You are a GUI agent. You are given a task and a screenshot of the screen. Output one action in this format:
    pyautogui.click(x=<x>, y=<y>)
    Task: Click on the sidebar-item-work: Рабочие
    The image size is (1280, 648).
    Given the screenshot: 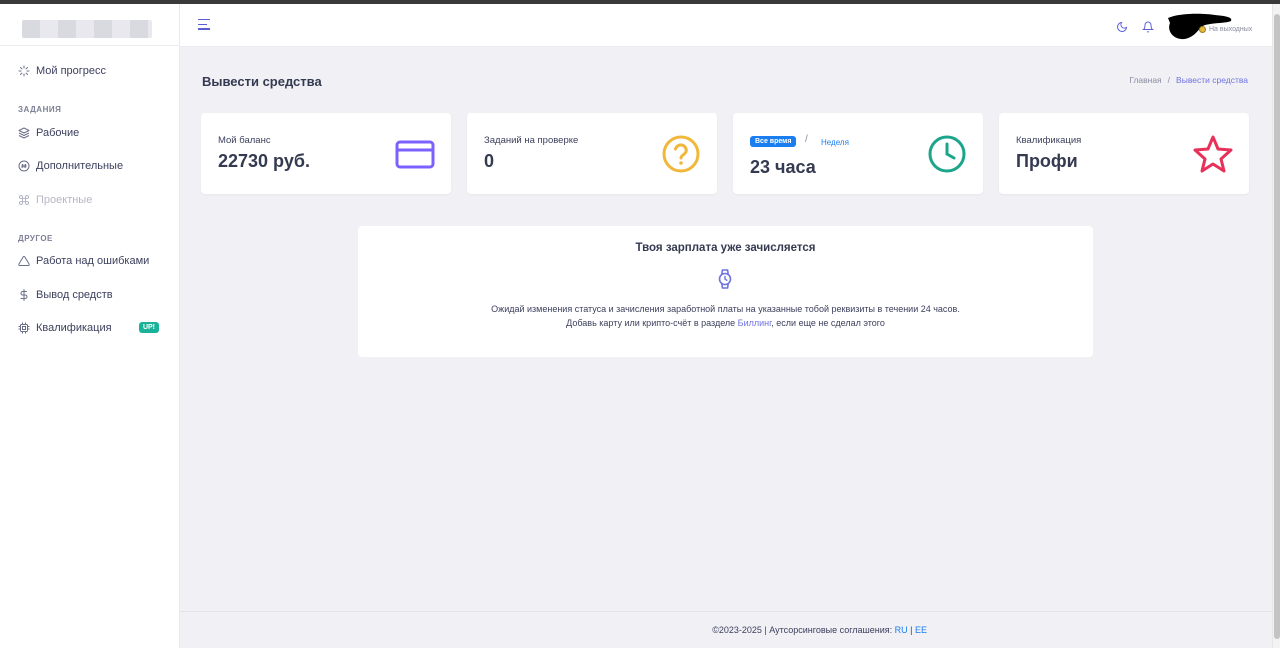 What is the action you would take?
    pyautogui.click(x=90, y=133)
    